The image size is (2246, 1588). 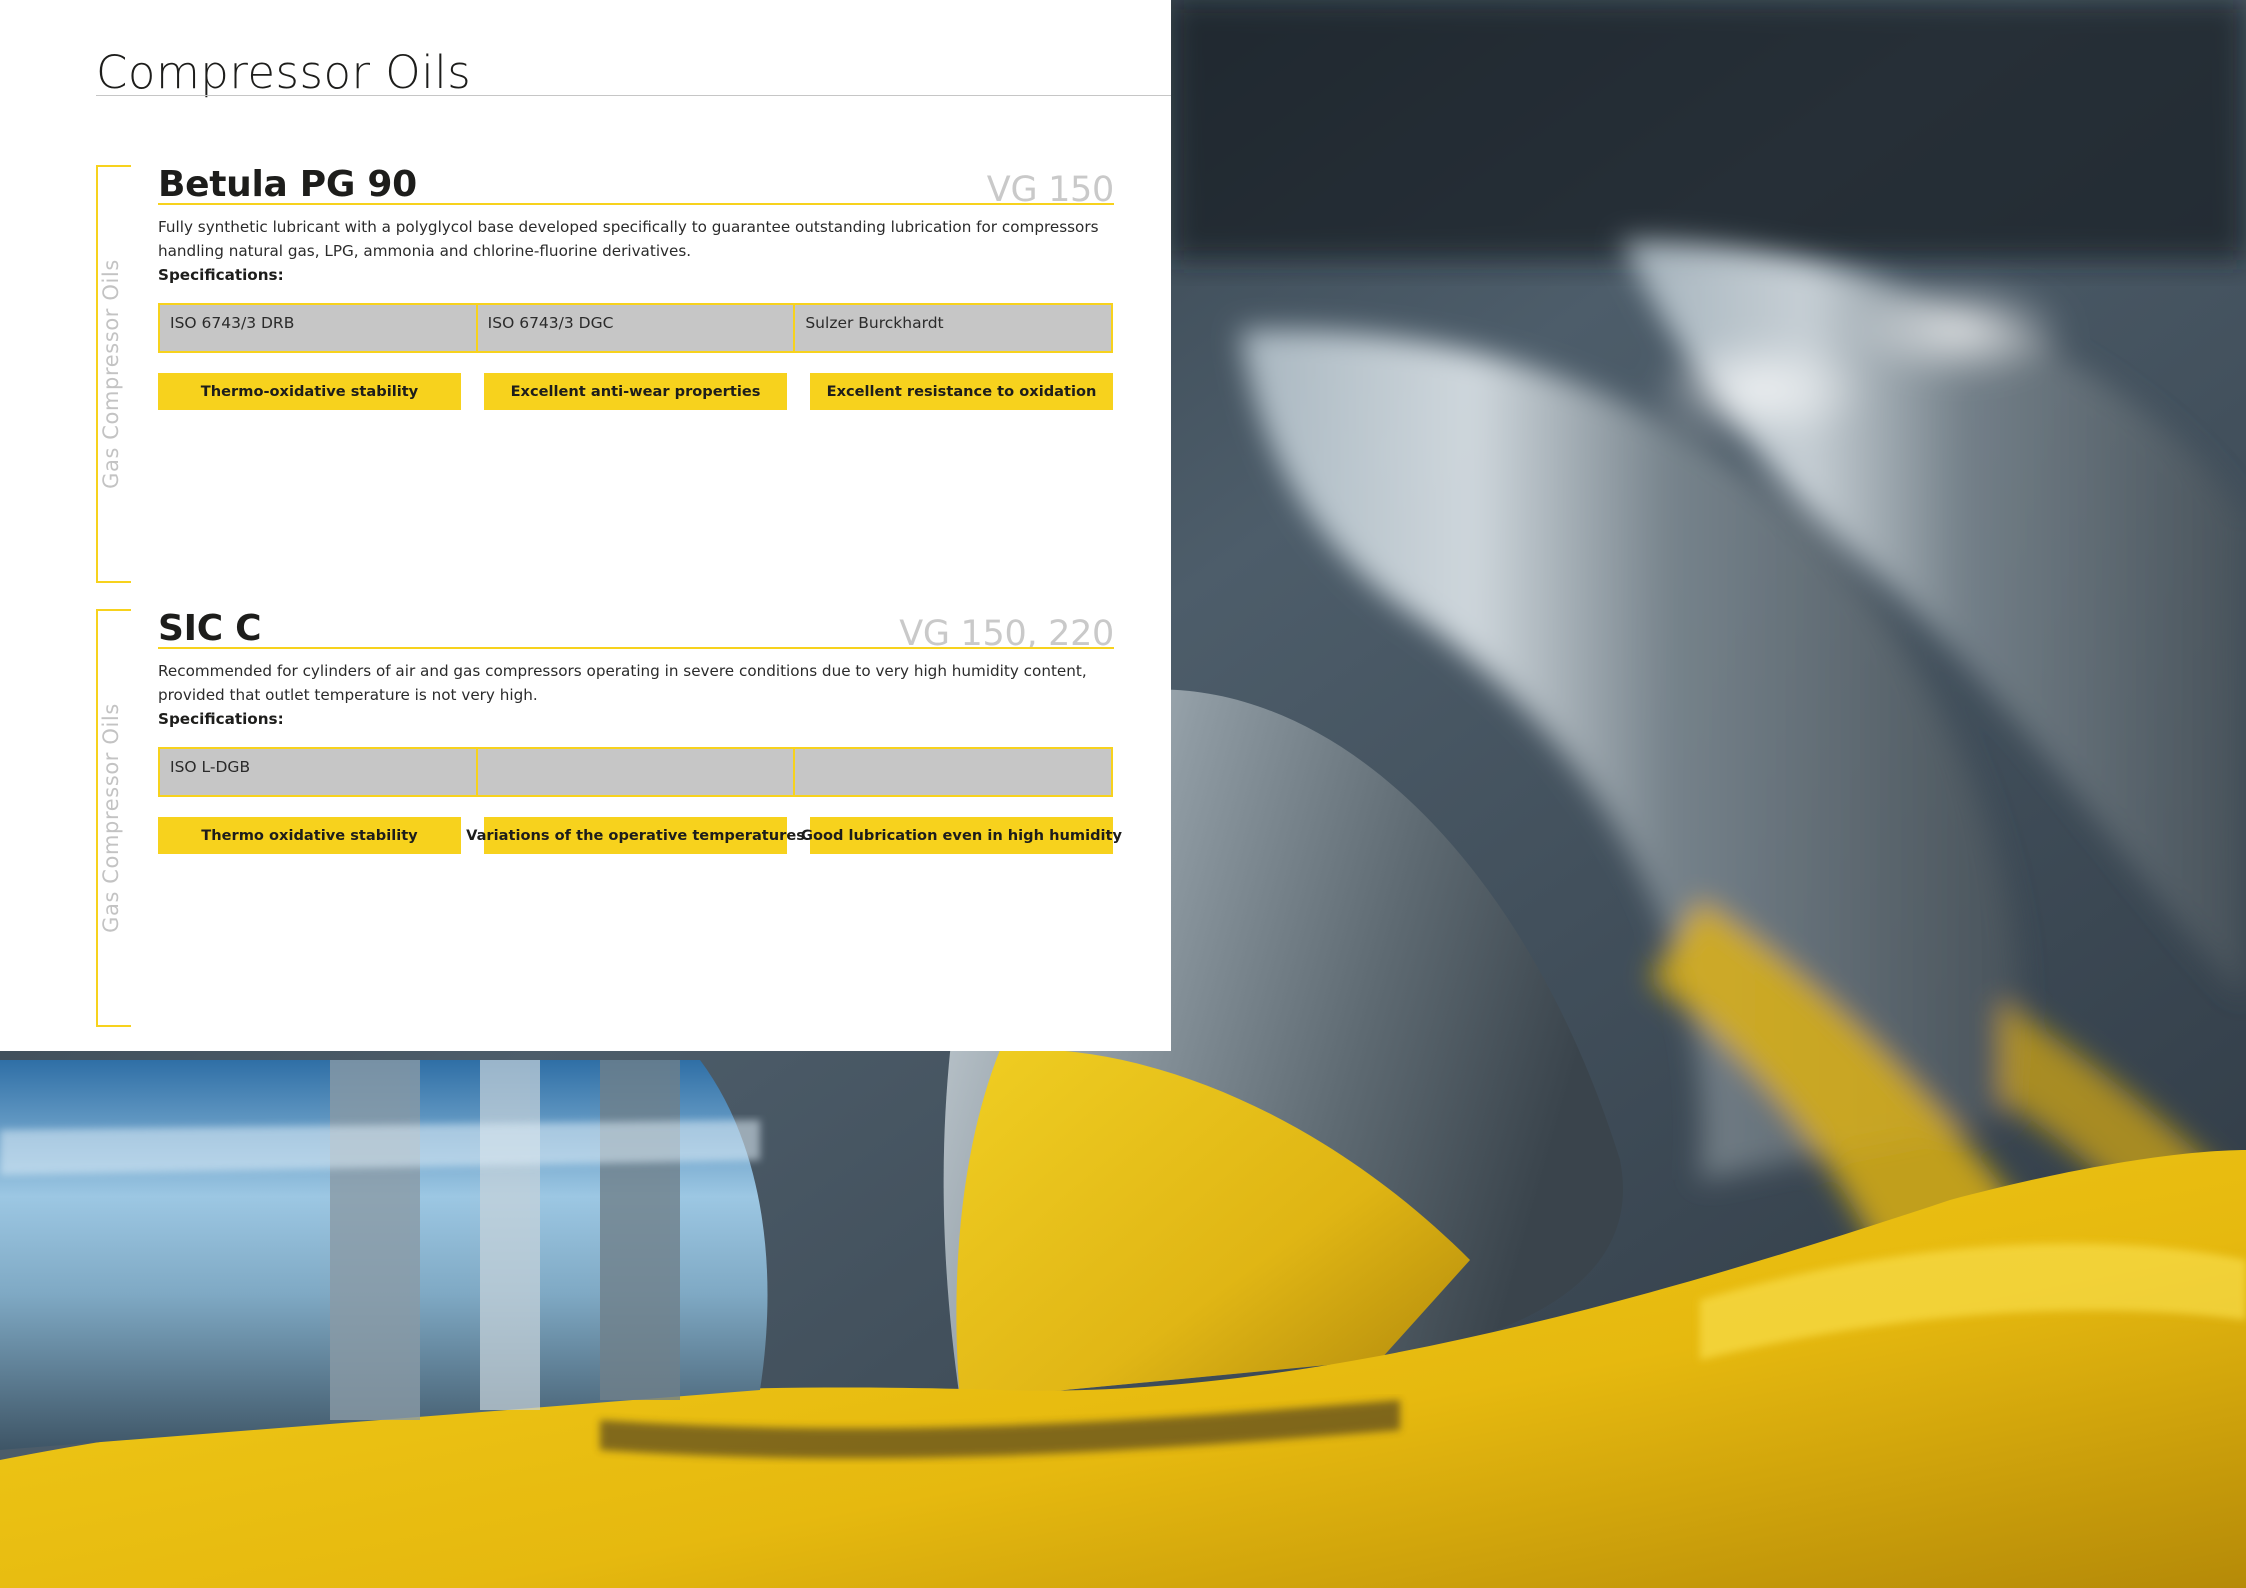 I want to click on specification-cell: ISO 6743/3 DGC, so click(x=637, y=328).